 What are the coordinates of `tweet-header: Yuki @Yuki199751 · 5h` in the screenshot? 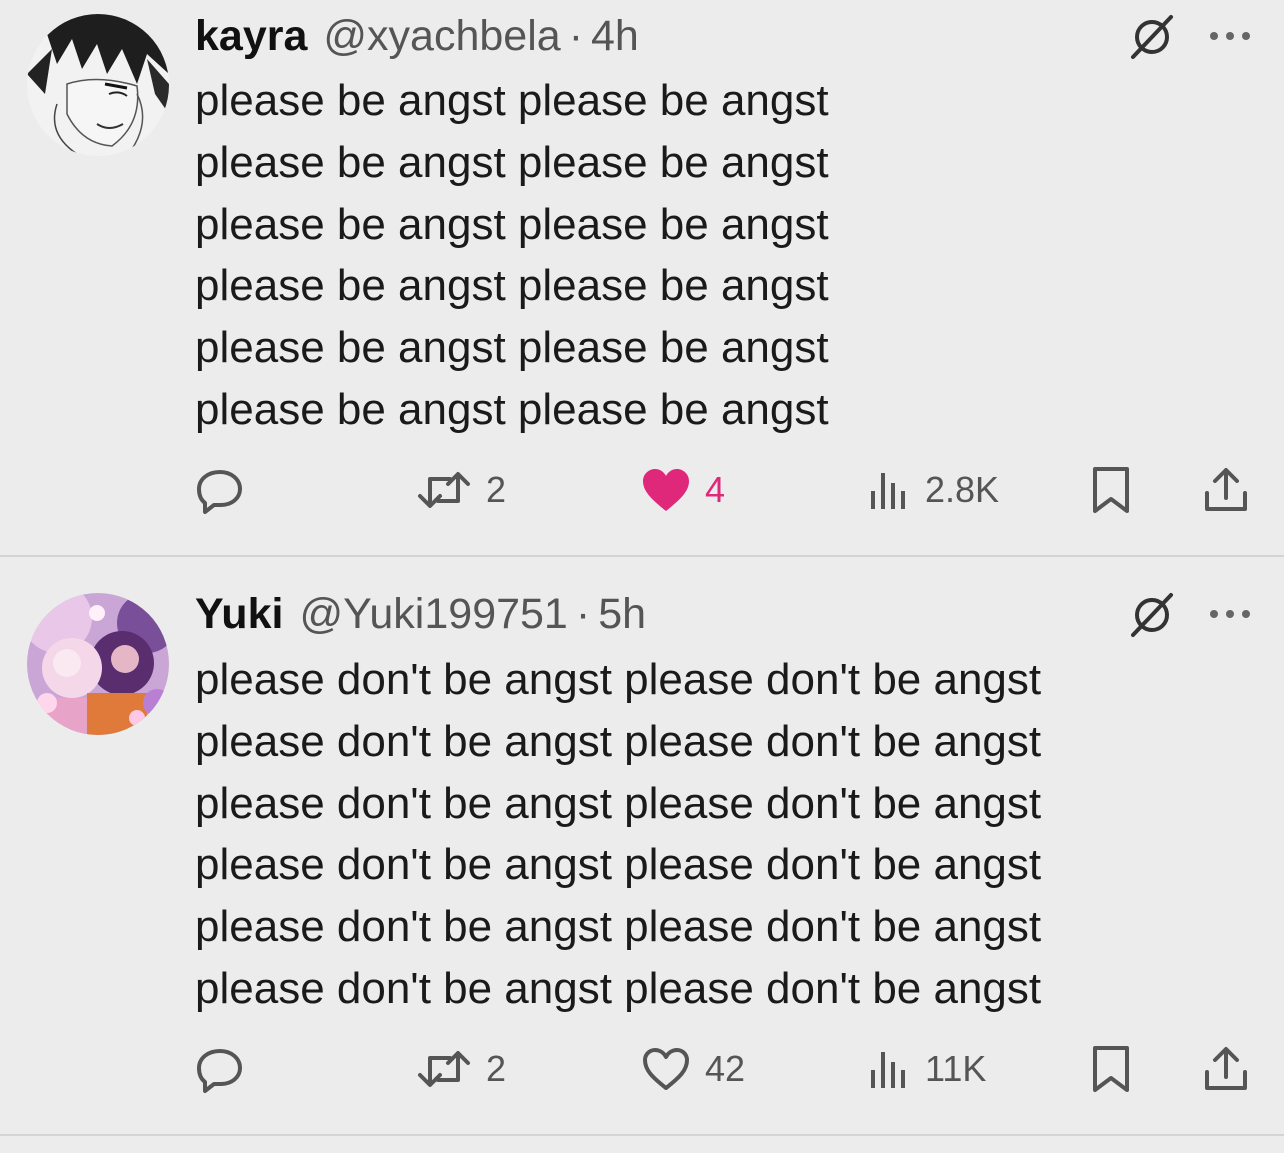 It's located at (420, 615).